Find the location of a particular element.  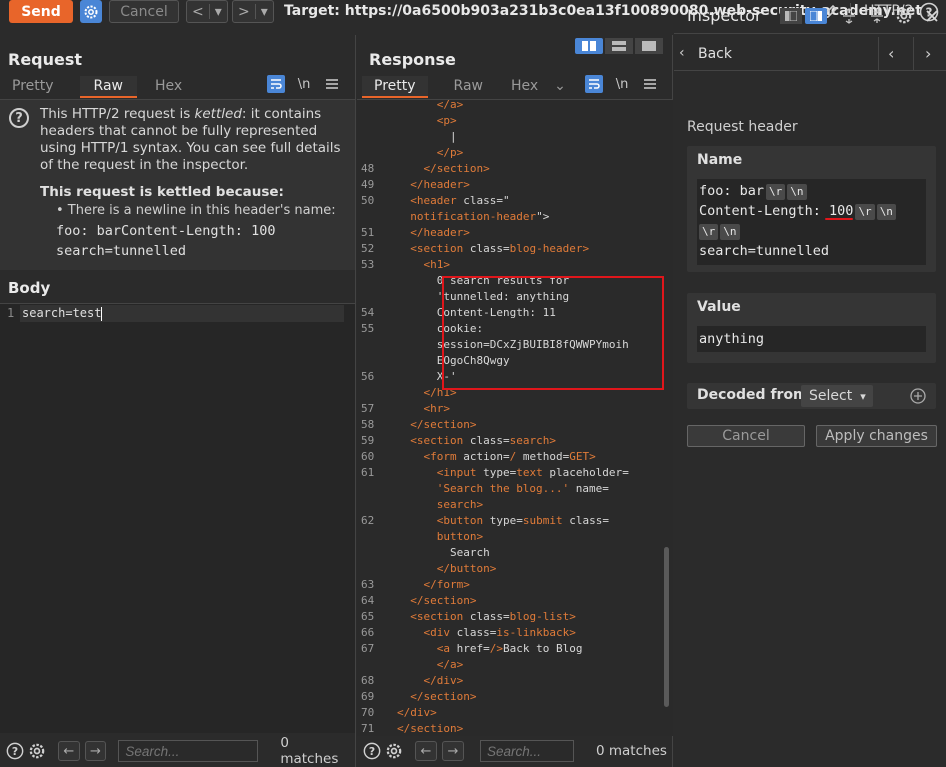

history-back-dropdown: ▾ is located at coordinates (218, 12).